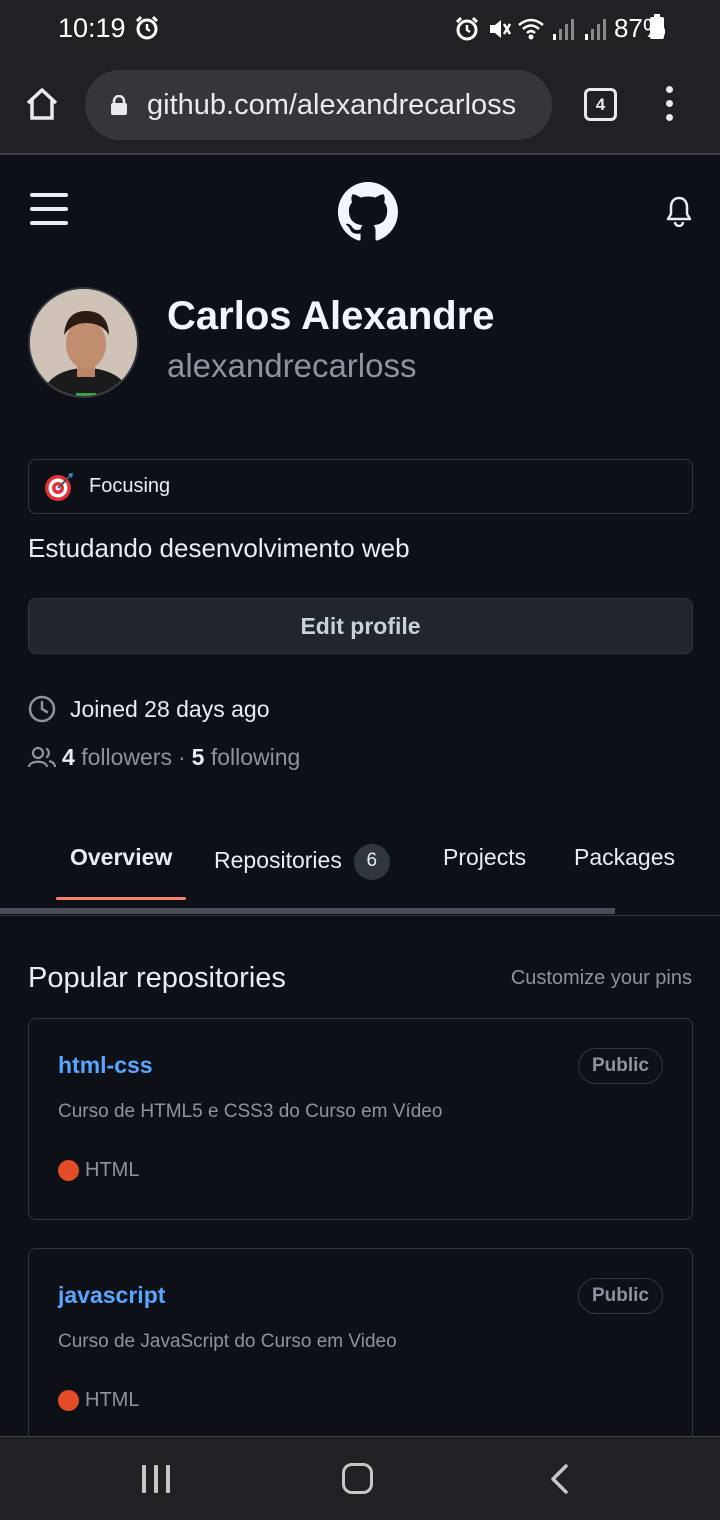 The height and width of the screenshot is (1520, 720). I want to click on following-label: following, so click(255, 756).